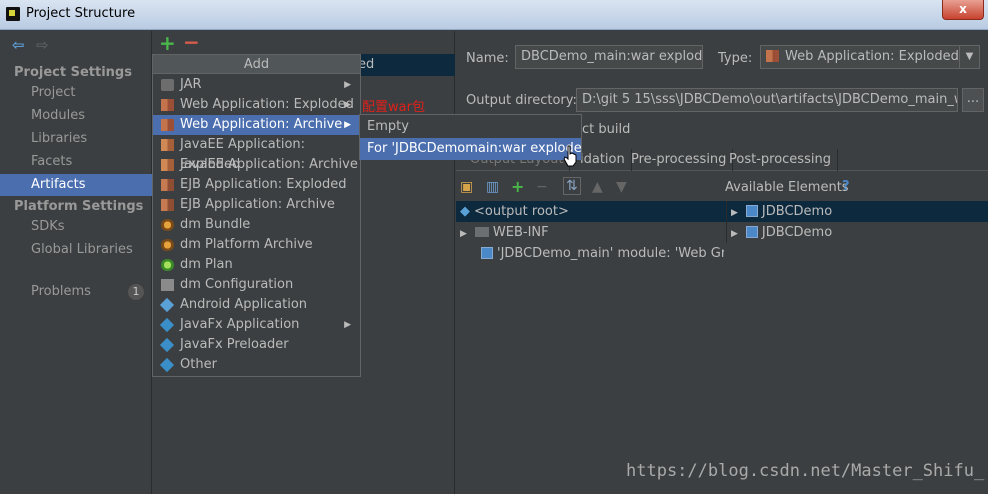  I want to click on remove-element-icon: −, so click(542, 187).